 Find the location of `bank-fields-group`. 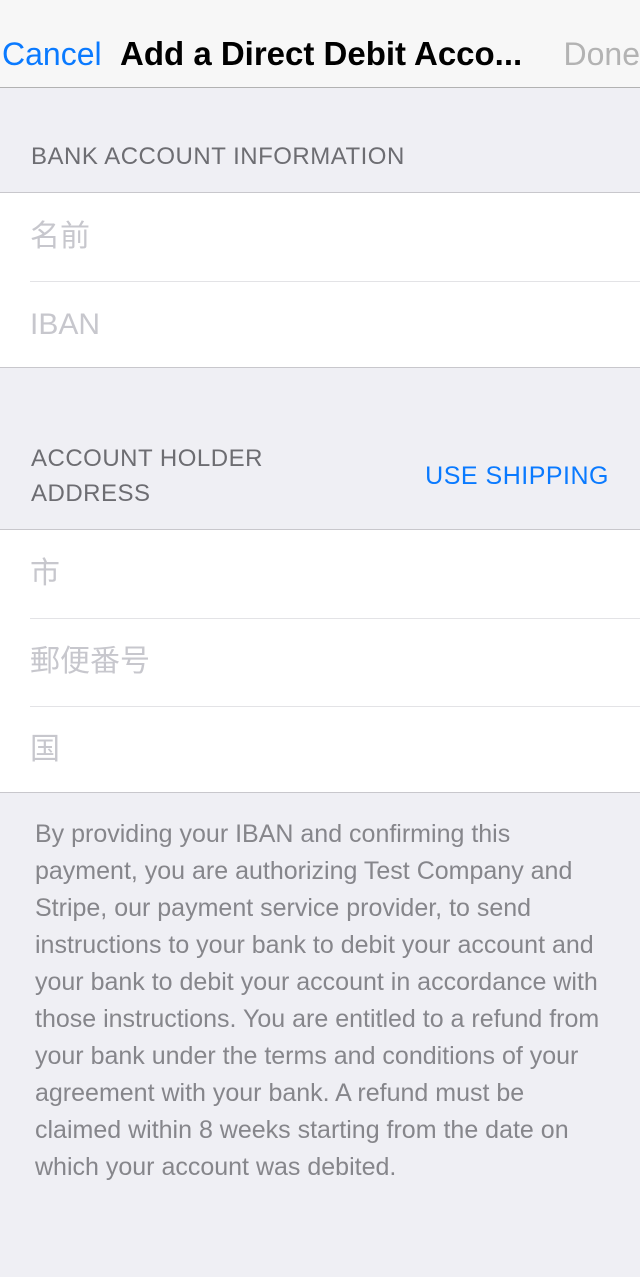

bank-fields-group is located at coordinates (320, 280).